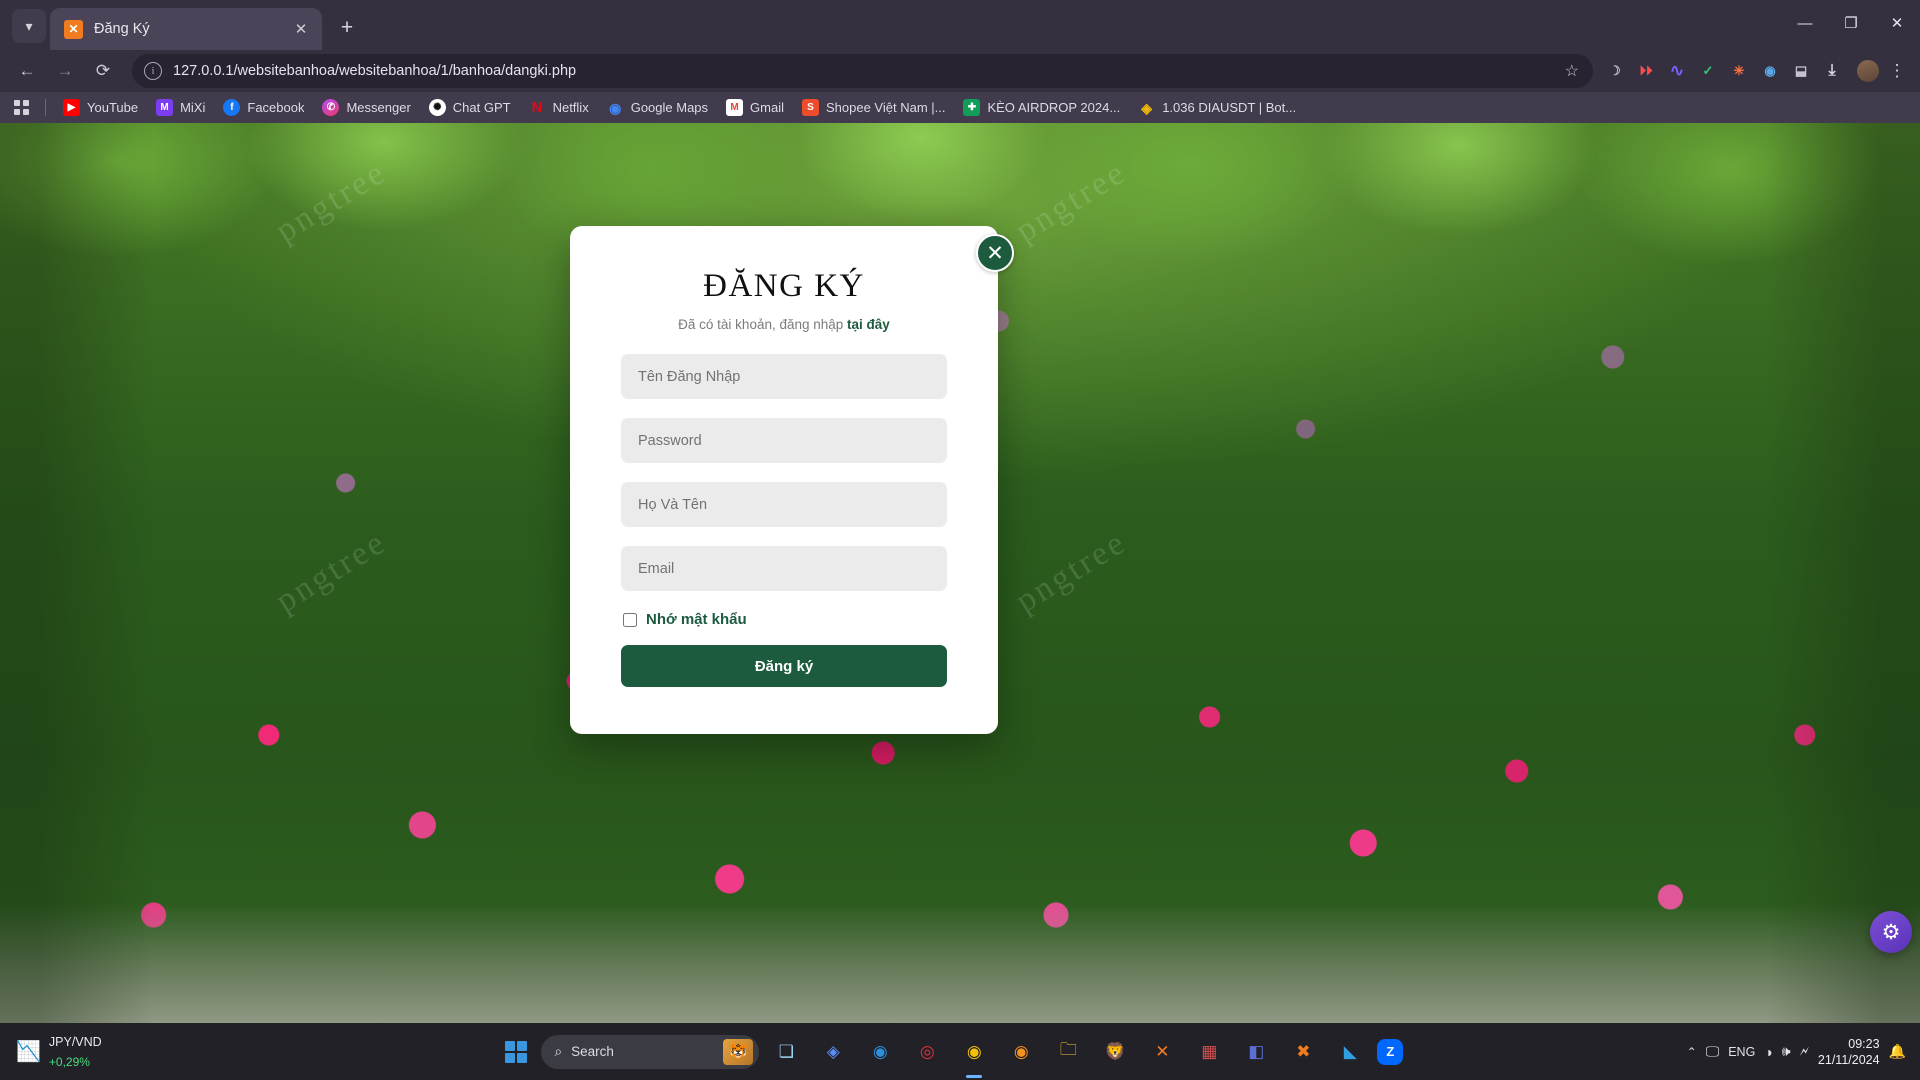  Describe the element at coordinates (1256, 1052) in the screenshot. I see `taskbar-teams-icon: ◧` at that location.